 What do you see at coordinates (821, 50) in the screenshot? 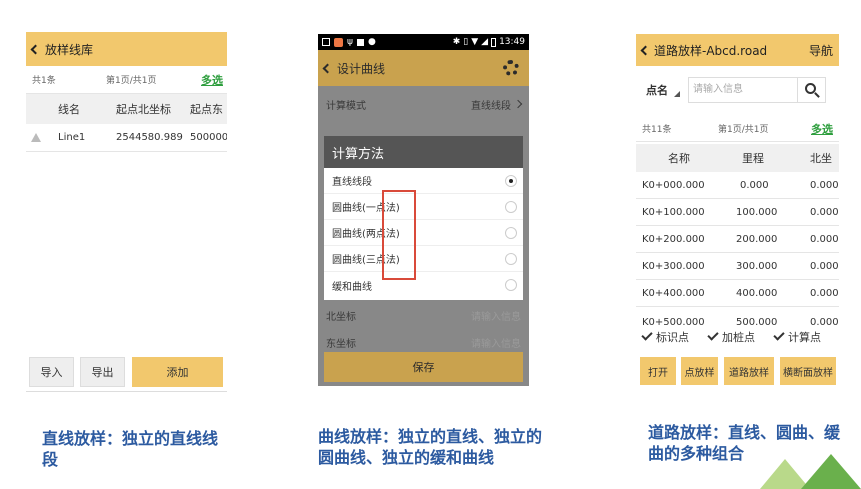
I see `navigation-button: 导航` at bounding box center [821, 50].